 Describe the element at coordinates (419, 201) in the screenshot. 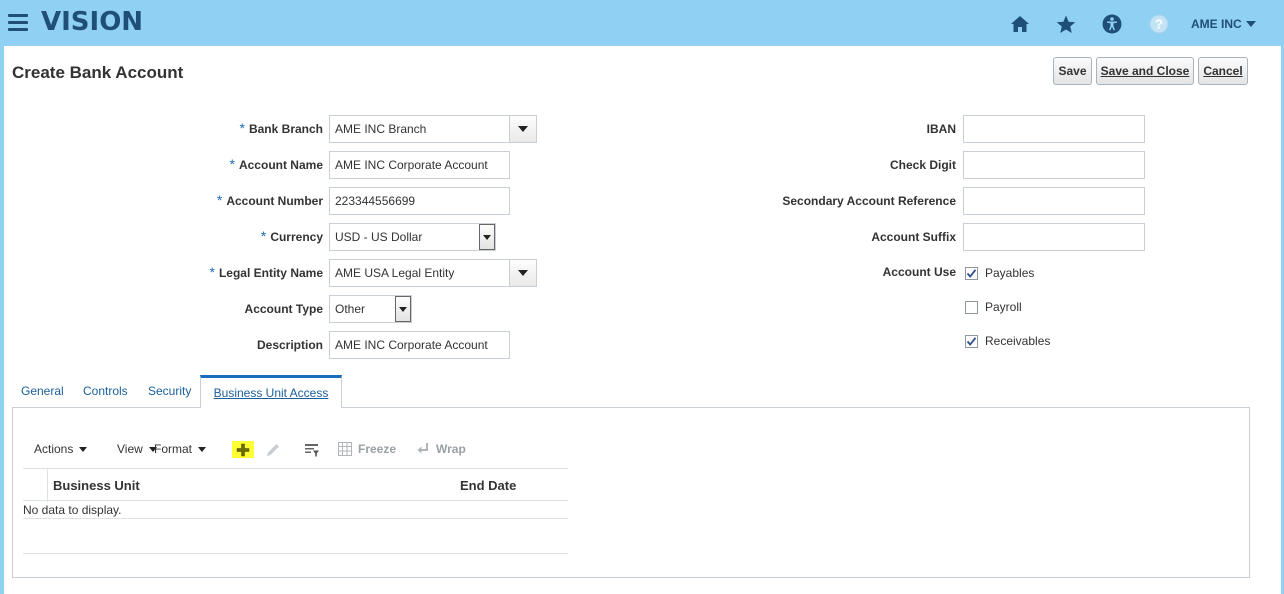

I see `account-number-input: 223344556699` at that location.